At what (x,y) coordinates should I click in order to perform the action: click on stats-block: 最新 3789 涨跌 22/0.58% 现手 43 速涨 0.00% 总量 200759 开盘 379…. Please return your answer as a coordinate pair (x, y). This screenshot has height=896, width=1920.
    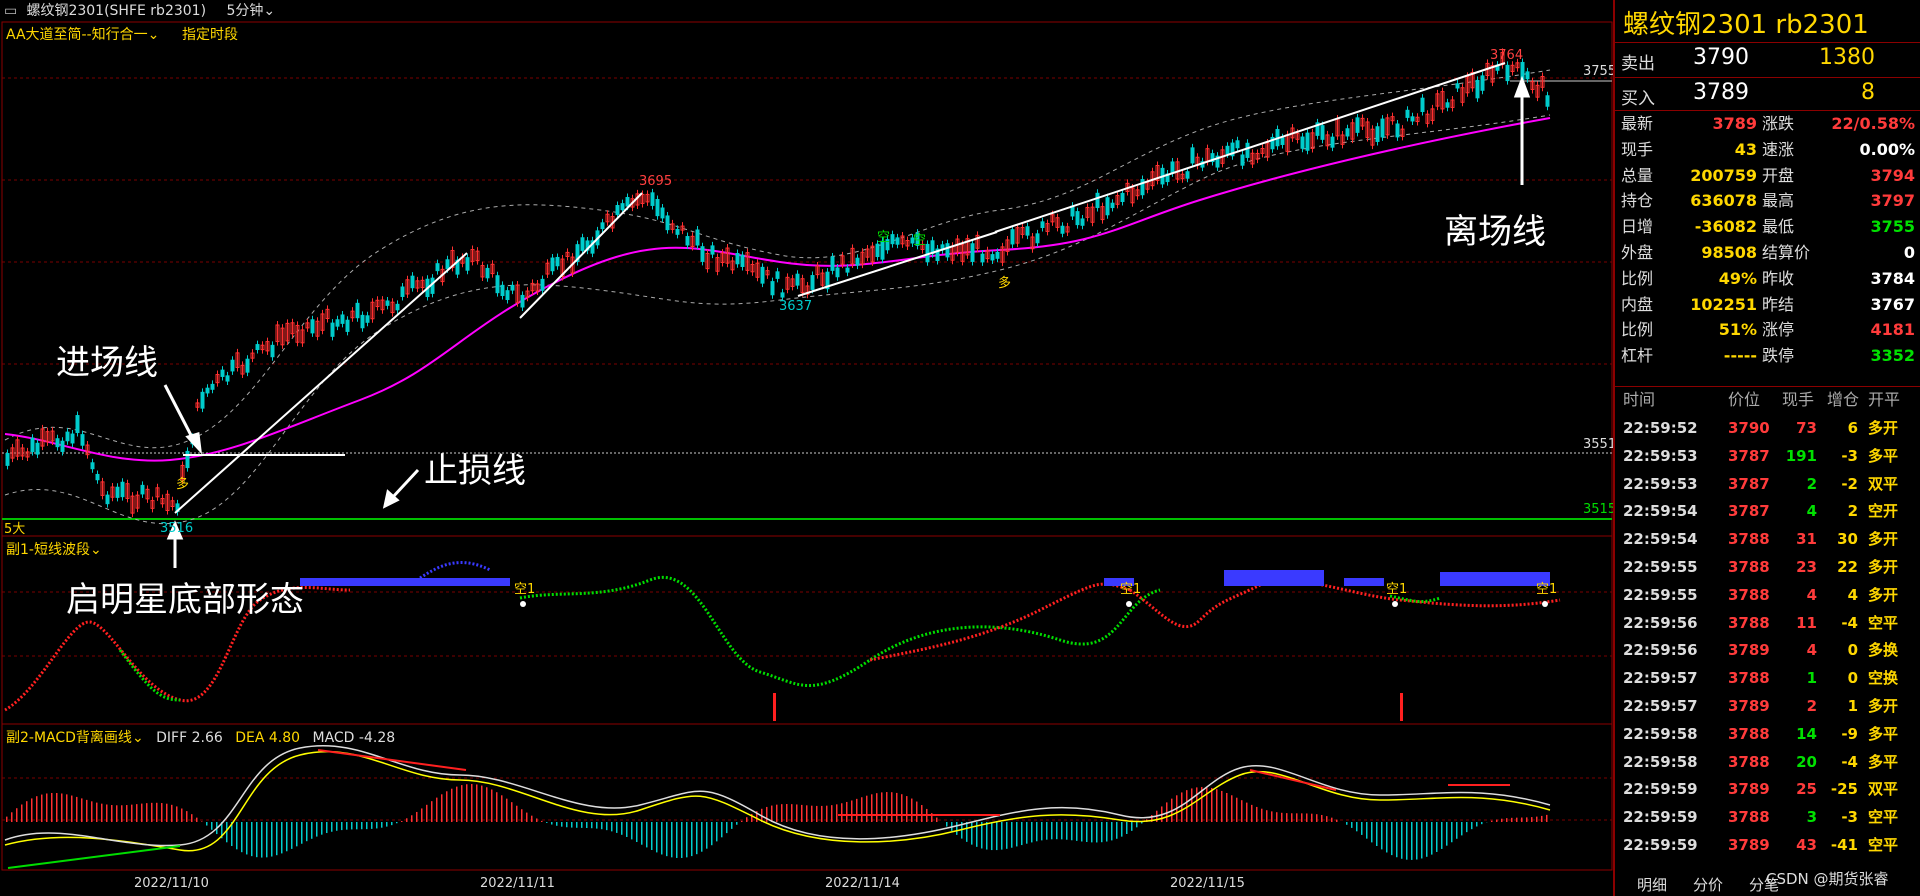
    Looking at the image, I should click on (1767, 237).